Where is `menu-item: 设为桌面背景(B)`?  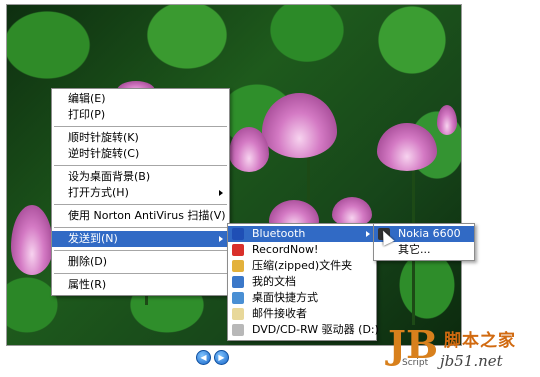 menu-item: 设为桌面背景(B) is located at coordinates (140, 177).